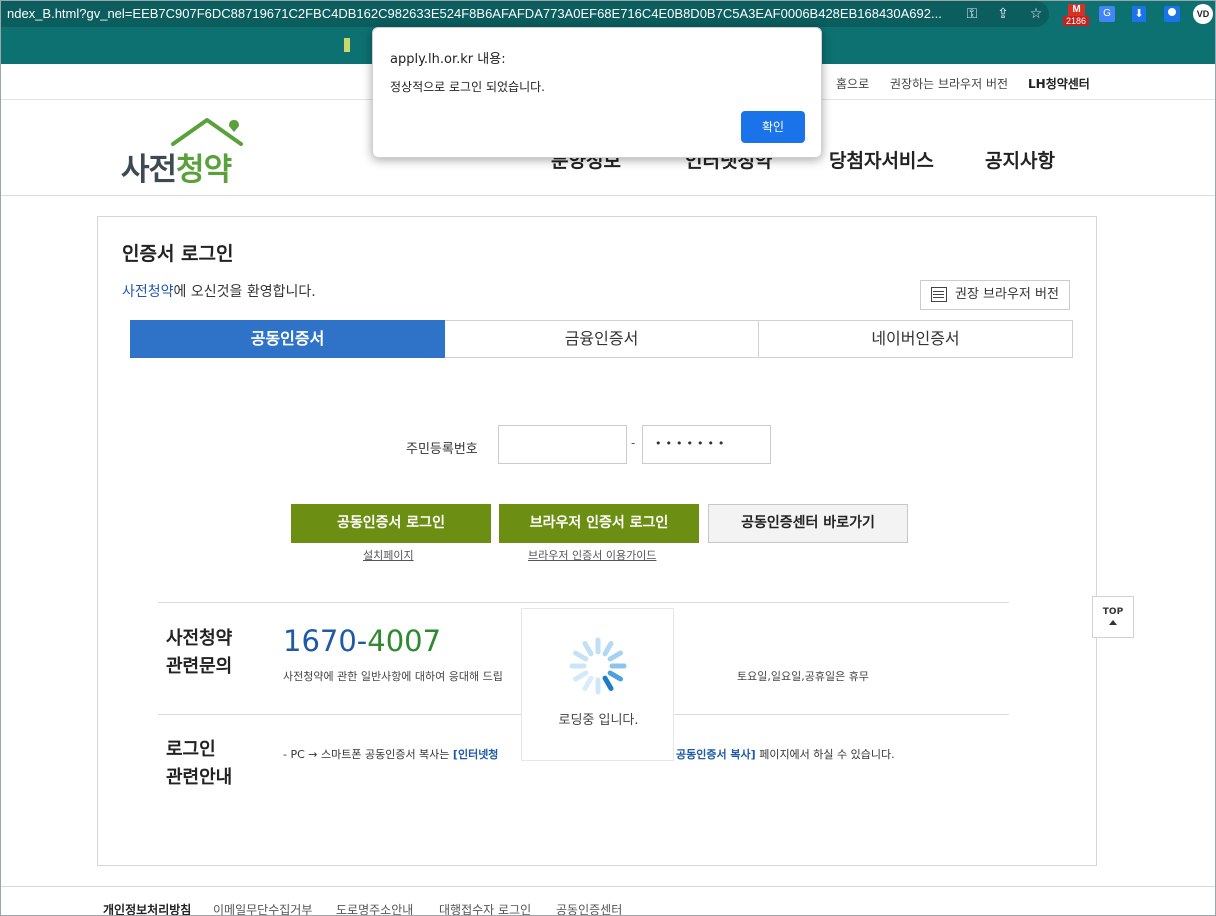  I want to click on guide-text-cont: 공동인증서 복사] 페이지에서 하실 수 있습니다., so click(785, 754).